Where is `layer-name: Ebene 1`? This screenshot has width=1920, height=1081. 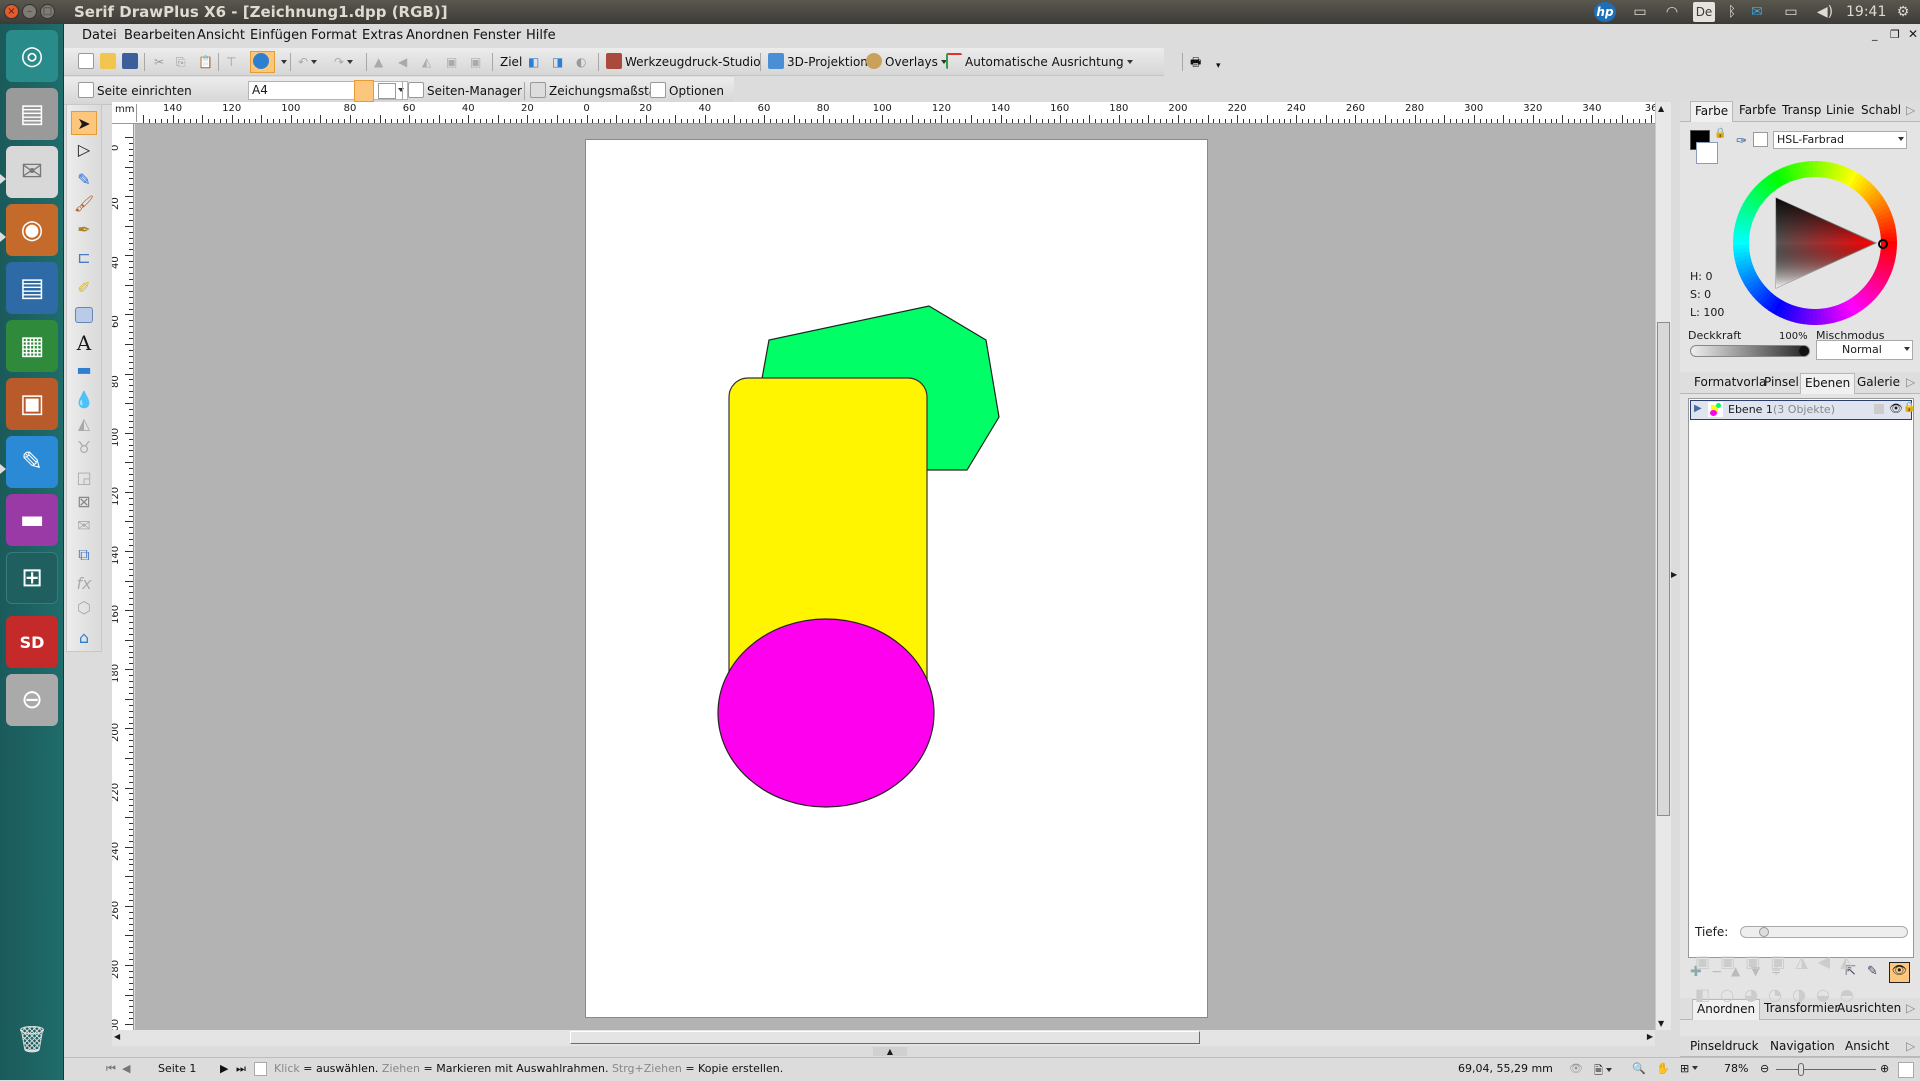
layer-name: Ebene 1 is located at coordinates (1750, 409).